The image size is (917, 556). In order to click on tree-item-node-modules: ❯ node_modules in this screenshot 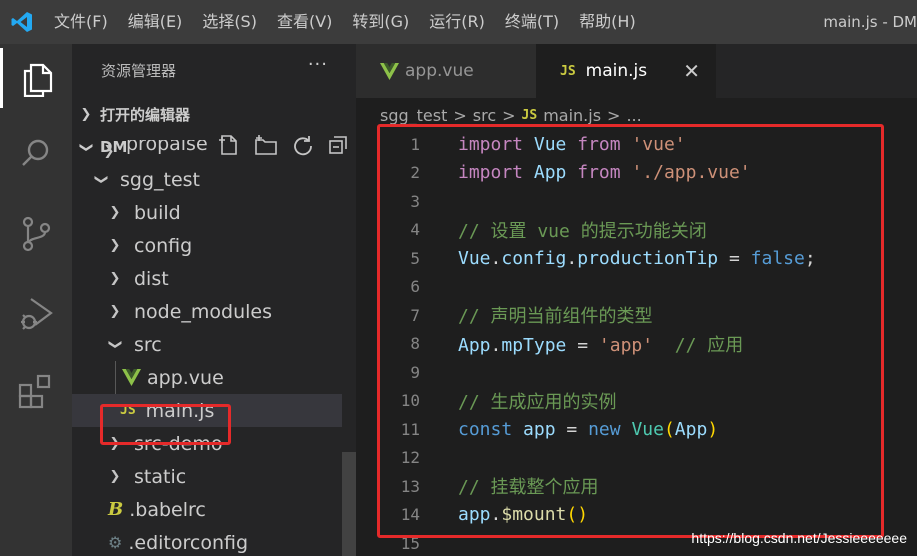, I will do `click(207, 311)`.